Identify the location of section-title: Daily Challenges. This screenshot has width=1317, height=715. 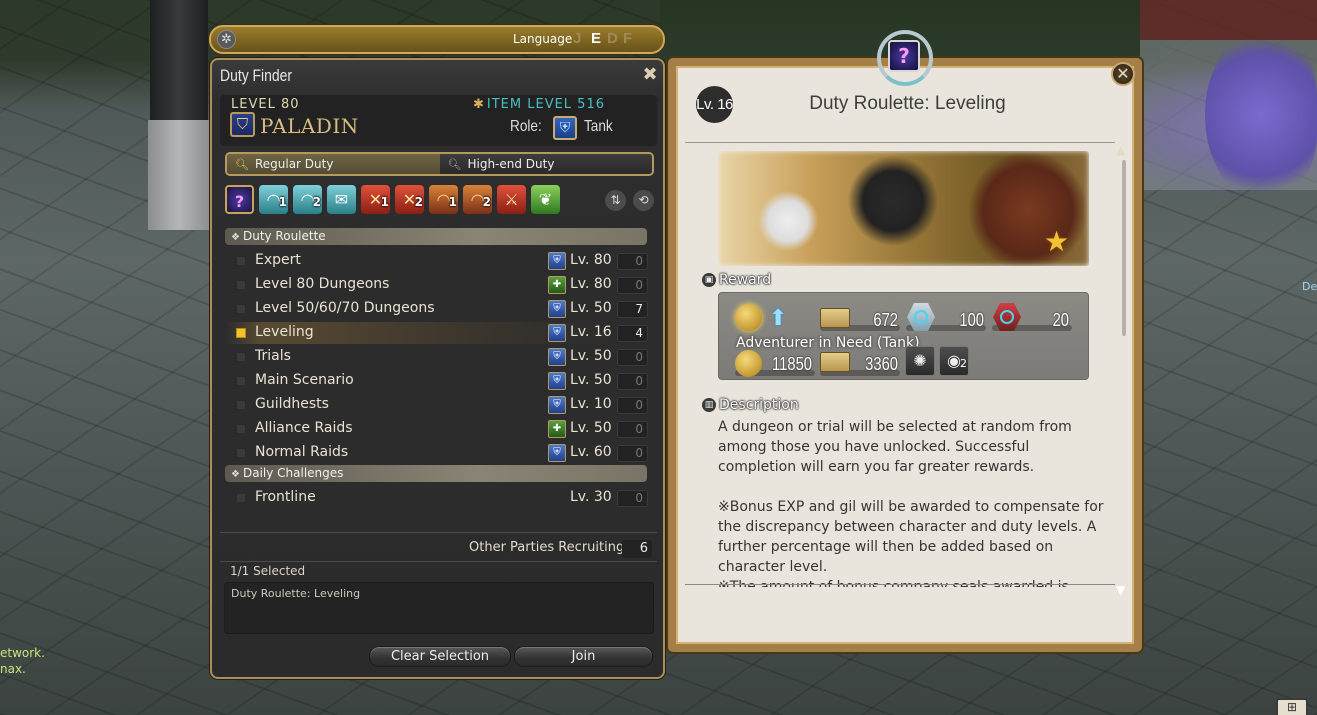
(293, 473).